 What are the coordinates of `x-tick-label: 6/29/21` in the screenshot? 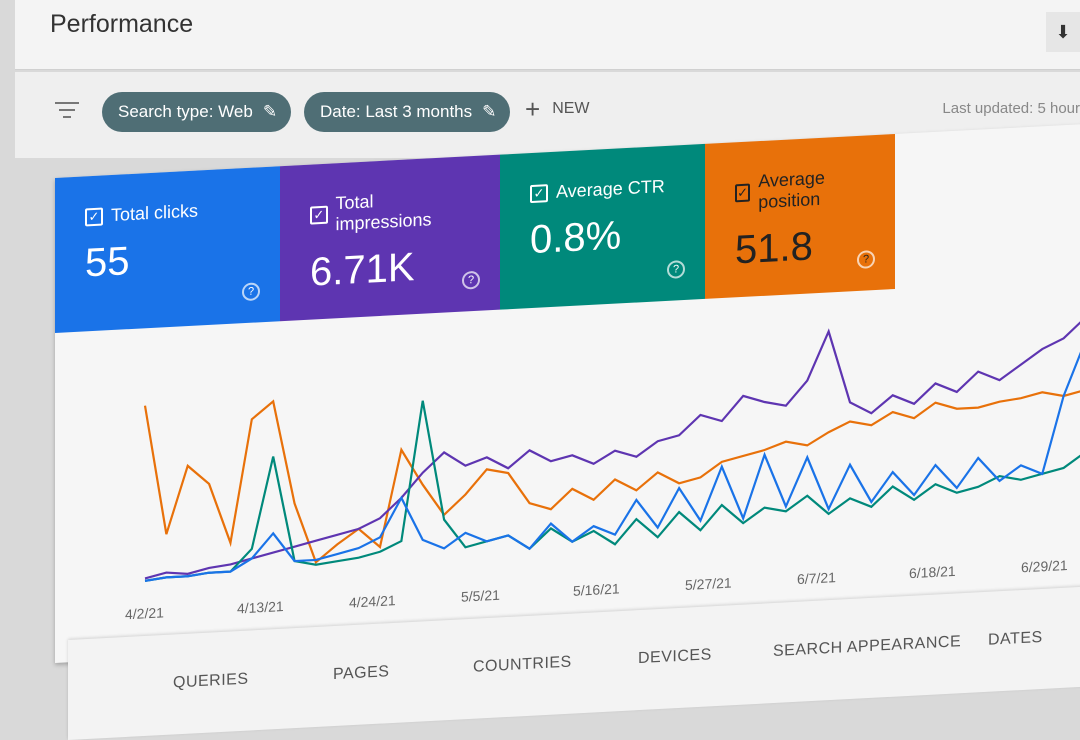 It's located at (1044, 566).